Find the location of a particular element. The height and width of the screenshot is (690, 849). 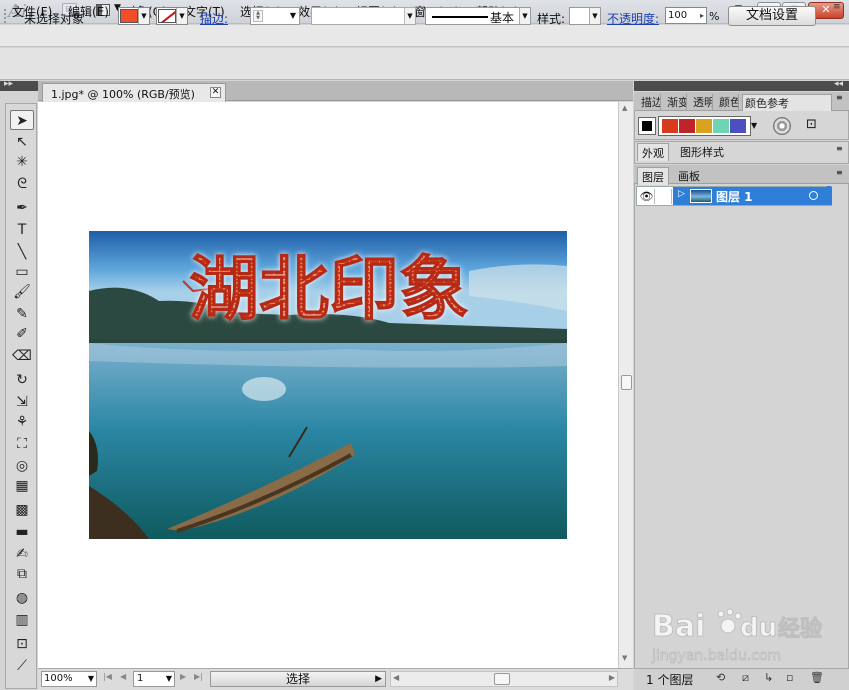

rectangle-tool-icon: ▭ is located at coordinates (22, 272).